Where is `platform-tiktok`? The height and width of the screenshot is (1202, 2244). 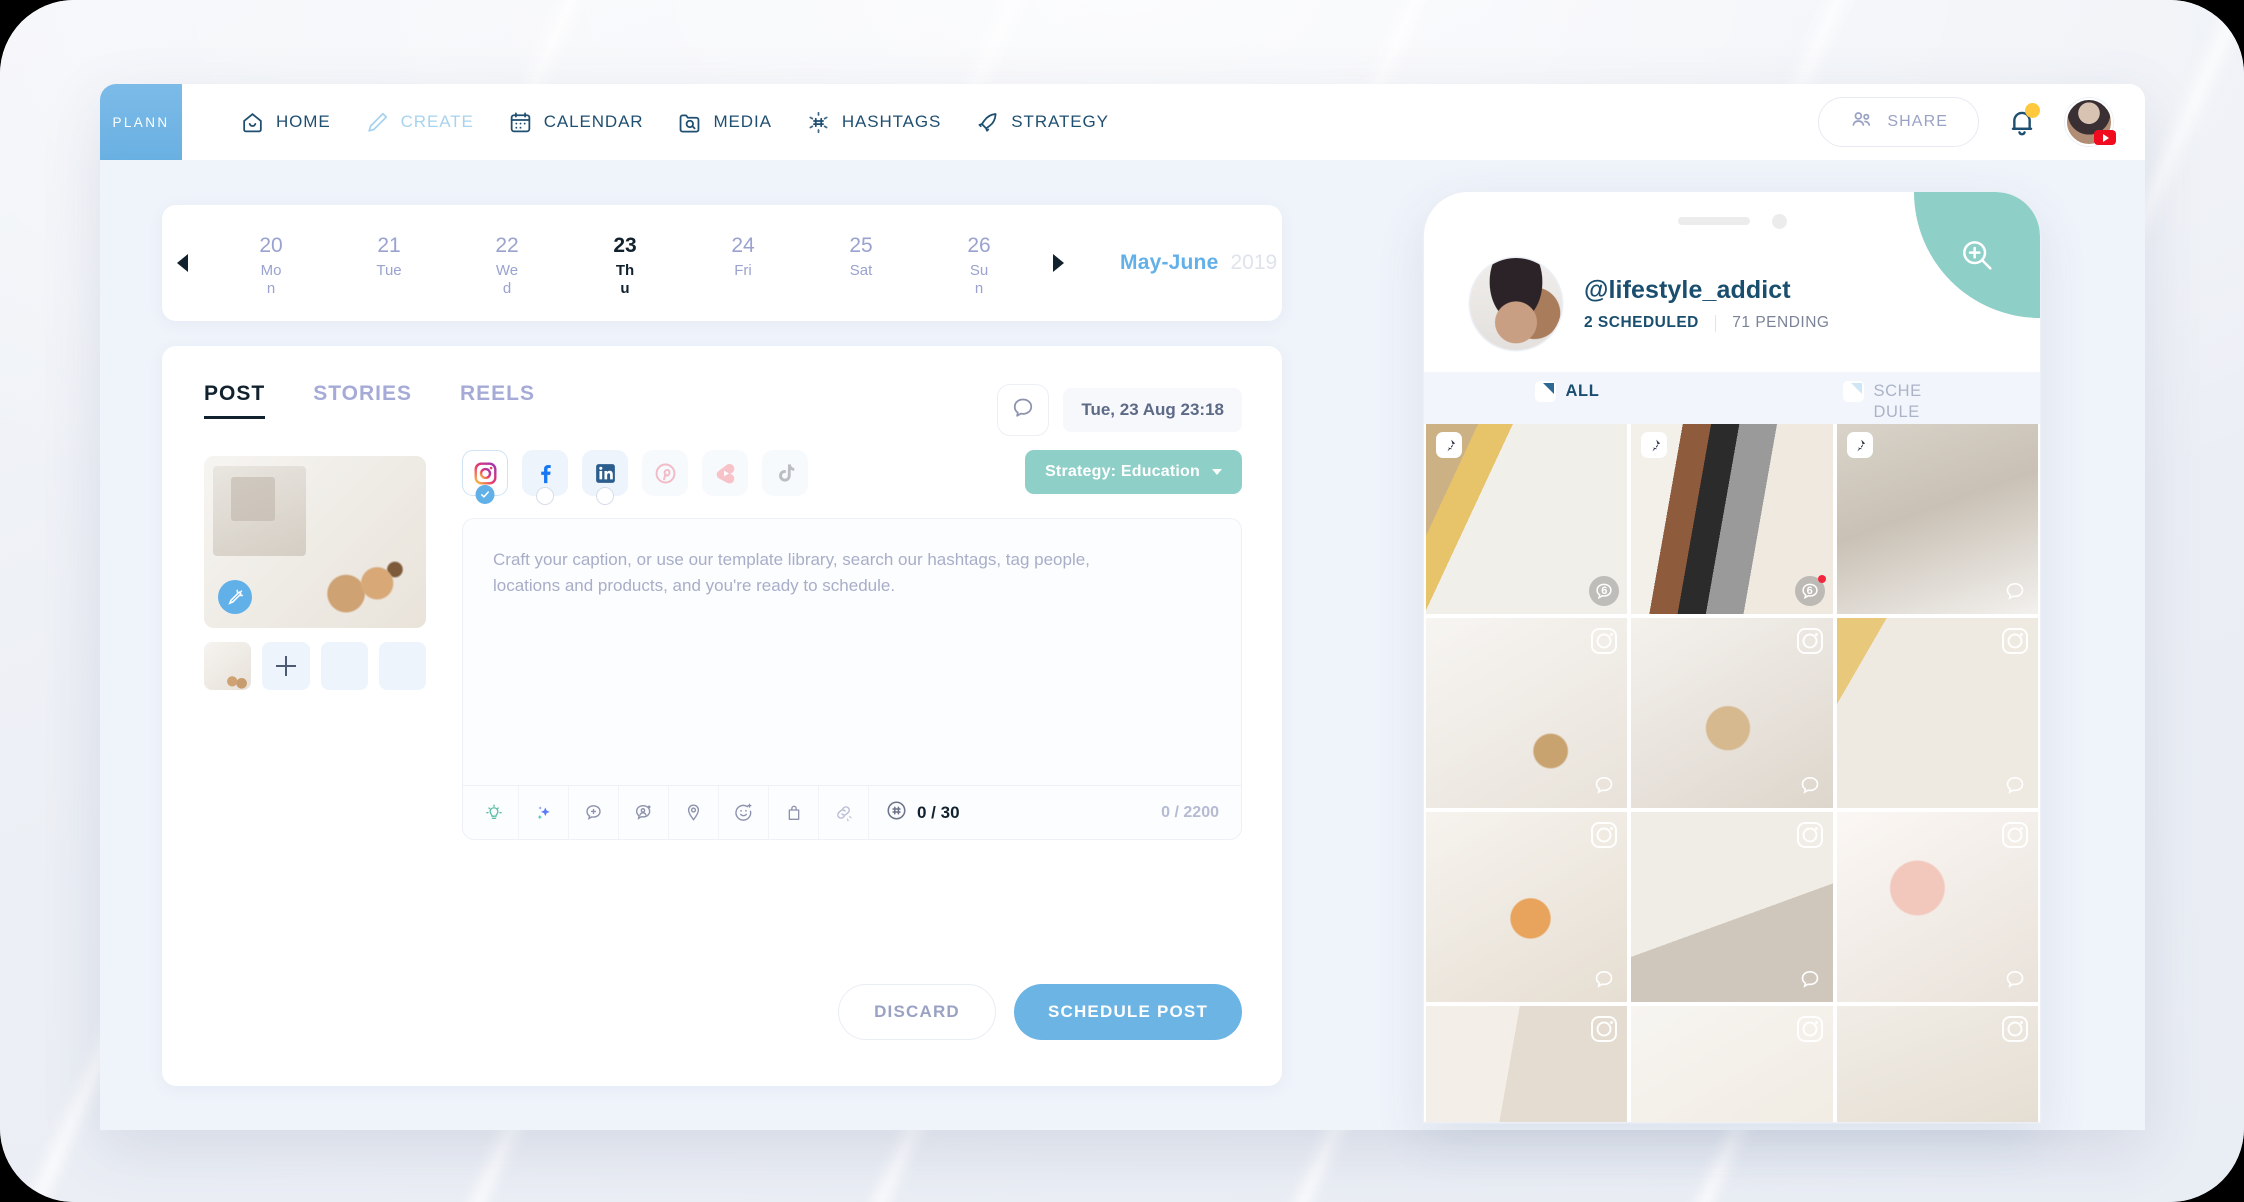
platform-tiktok is located at coordinates (785, 473).